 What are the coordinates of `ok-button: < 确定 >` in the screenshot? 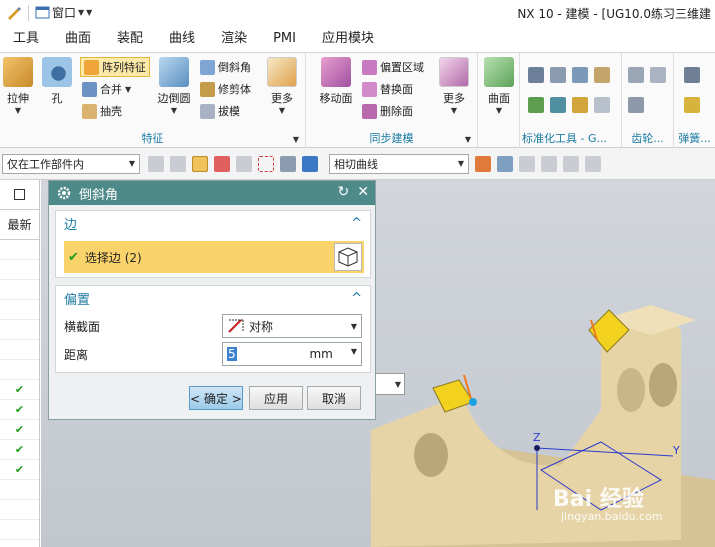 It's located at (216, 398).